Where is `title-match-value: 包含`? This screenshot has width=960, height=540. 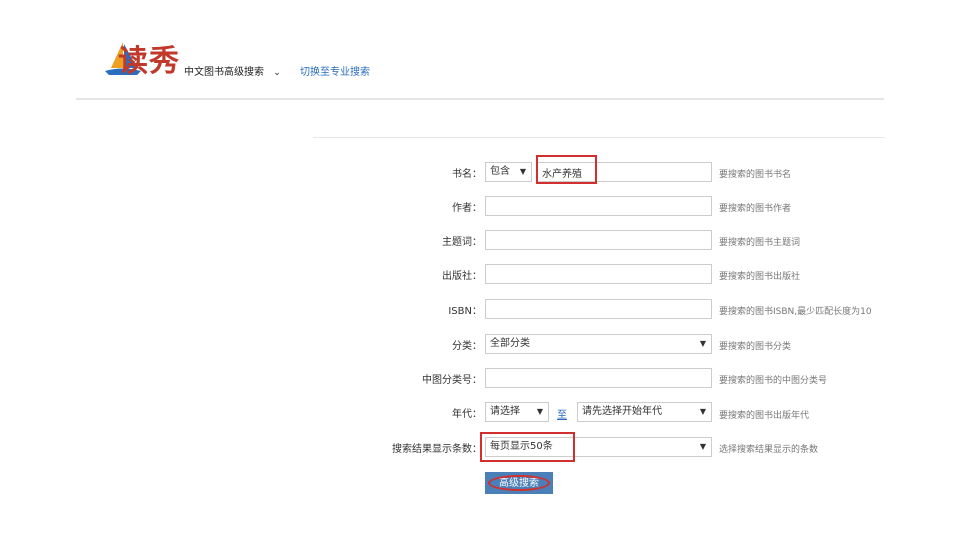
title-match-value: 包含 is located at coordinates (500, 171).